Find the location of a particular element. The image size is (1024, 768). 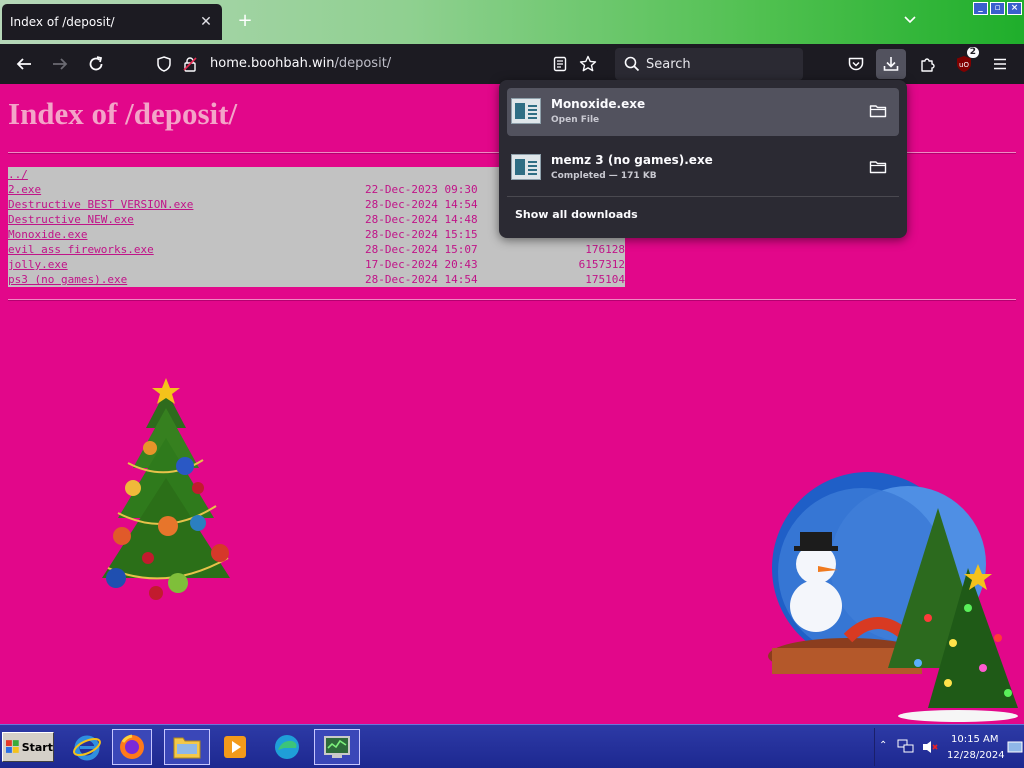

tab-index-deposit: Index of /deposit/ ✕ is located at coordinates (112, 22).